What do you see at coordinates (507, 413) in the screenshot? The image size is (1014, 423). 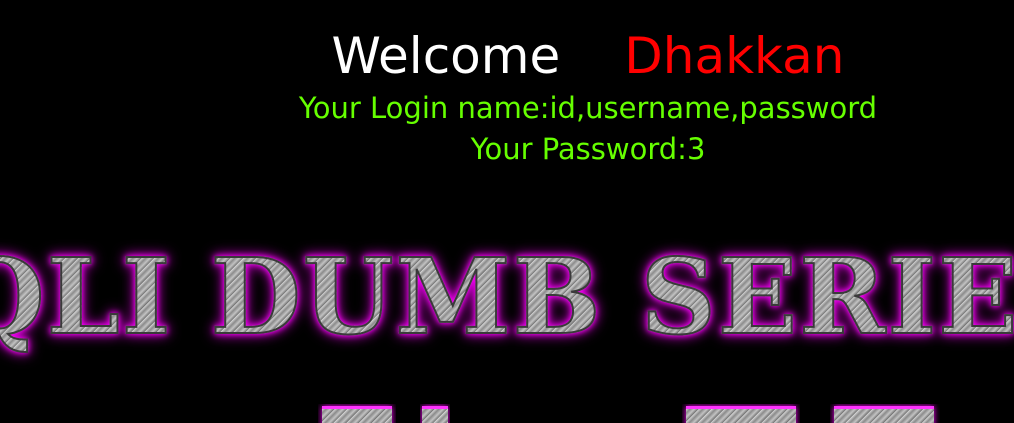 I see `banner-second-line-image` at bounding box center [507, 413].